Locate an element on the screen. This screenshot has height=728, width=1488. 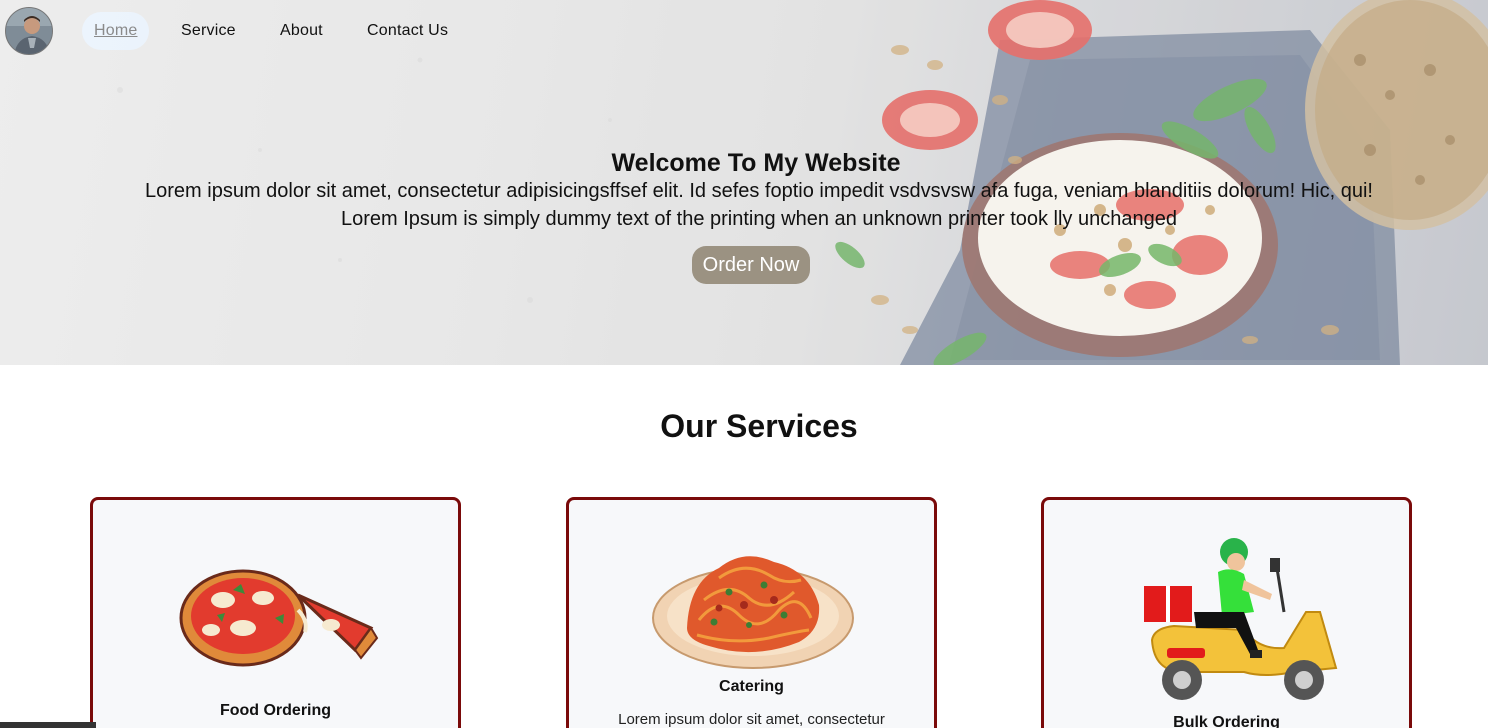
nav-about: About is located at coordinates (301, 31).